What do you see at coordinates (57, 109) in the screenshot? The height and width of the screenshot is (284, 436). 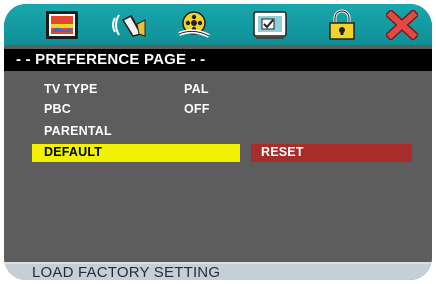 I see `menu-item-pbc: PBC` at bounding box center [57, 109].